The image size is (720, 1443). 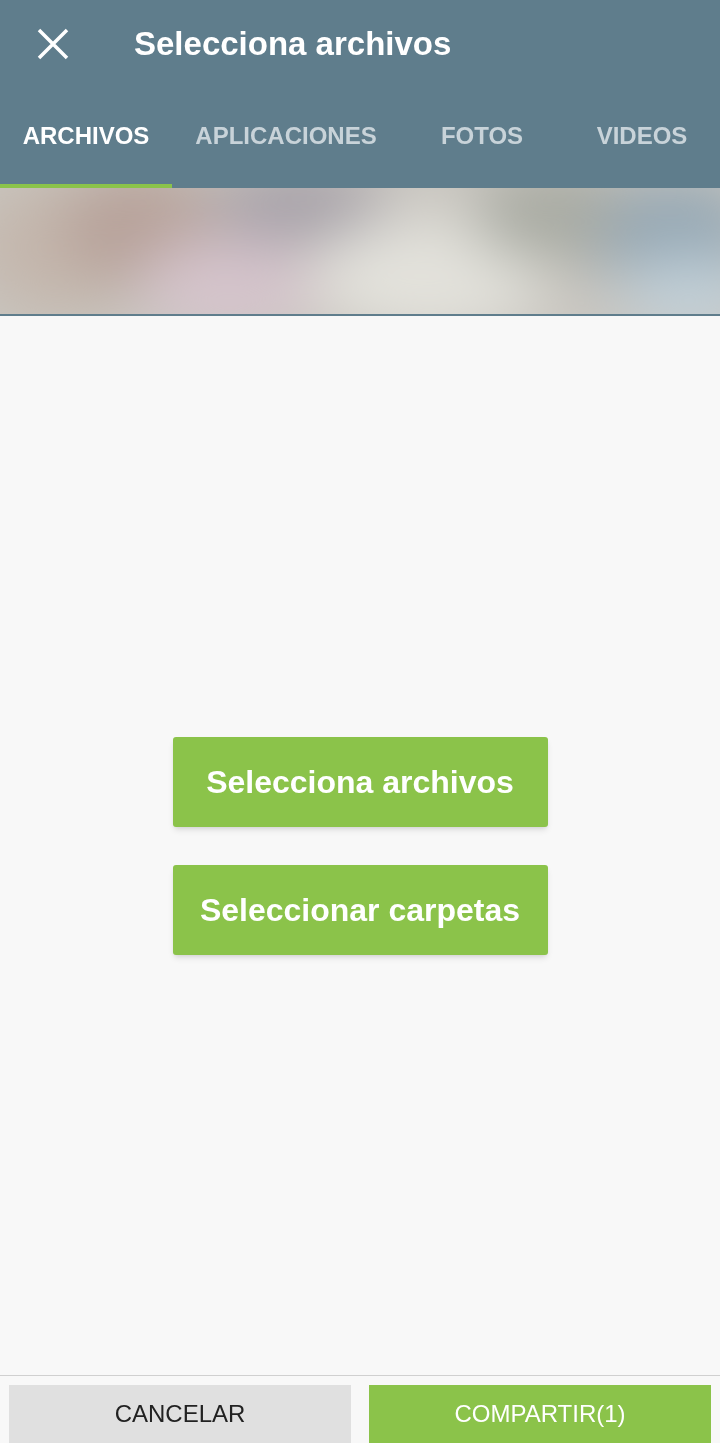 I want to click on action-button: Selecciona archivos, so click(x=360, y=781).